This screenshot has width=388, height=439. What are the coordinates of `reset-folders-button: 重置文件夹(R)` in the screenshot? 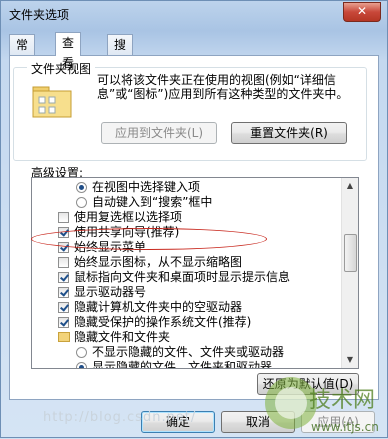 It's located at (289, 133).